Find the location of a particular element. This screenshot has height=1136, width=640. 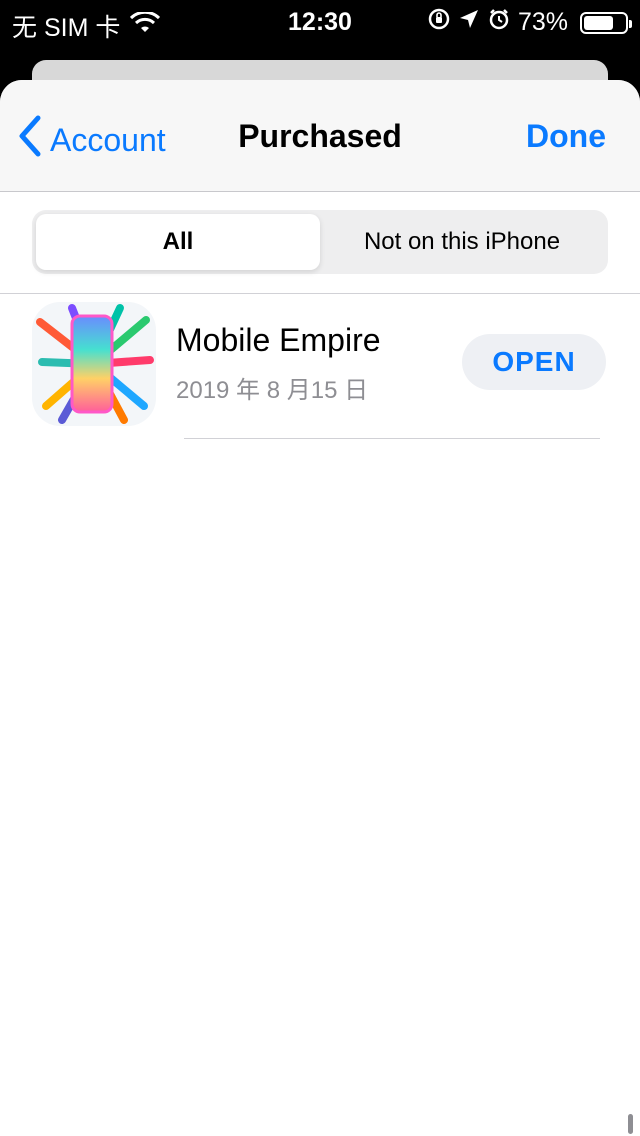

segment-section: All Not on this iPhone is located at coordinates (320, 243).